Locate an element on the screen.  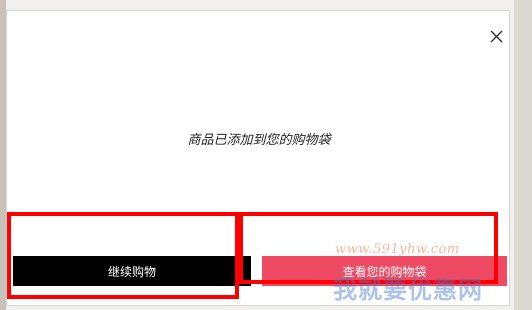
close-icon is located at coordinates (496, 36).